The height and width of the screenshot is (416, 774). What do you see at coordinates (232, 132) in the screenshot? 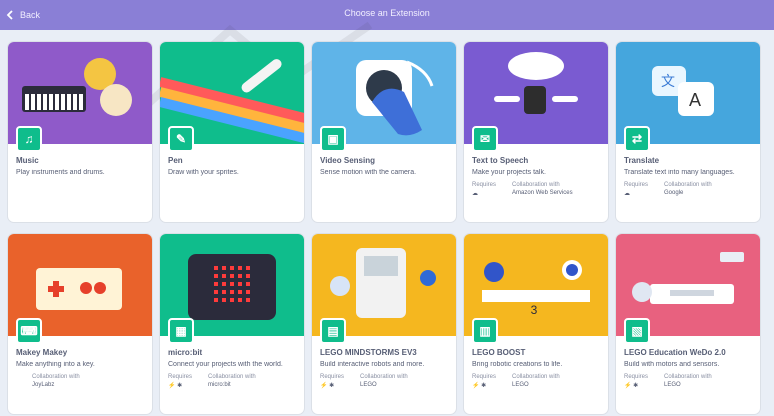
I see `extension-card: ✎ Pen Draw with your sprites.` at bounding box center [232, 132].